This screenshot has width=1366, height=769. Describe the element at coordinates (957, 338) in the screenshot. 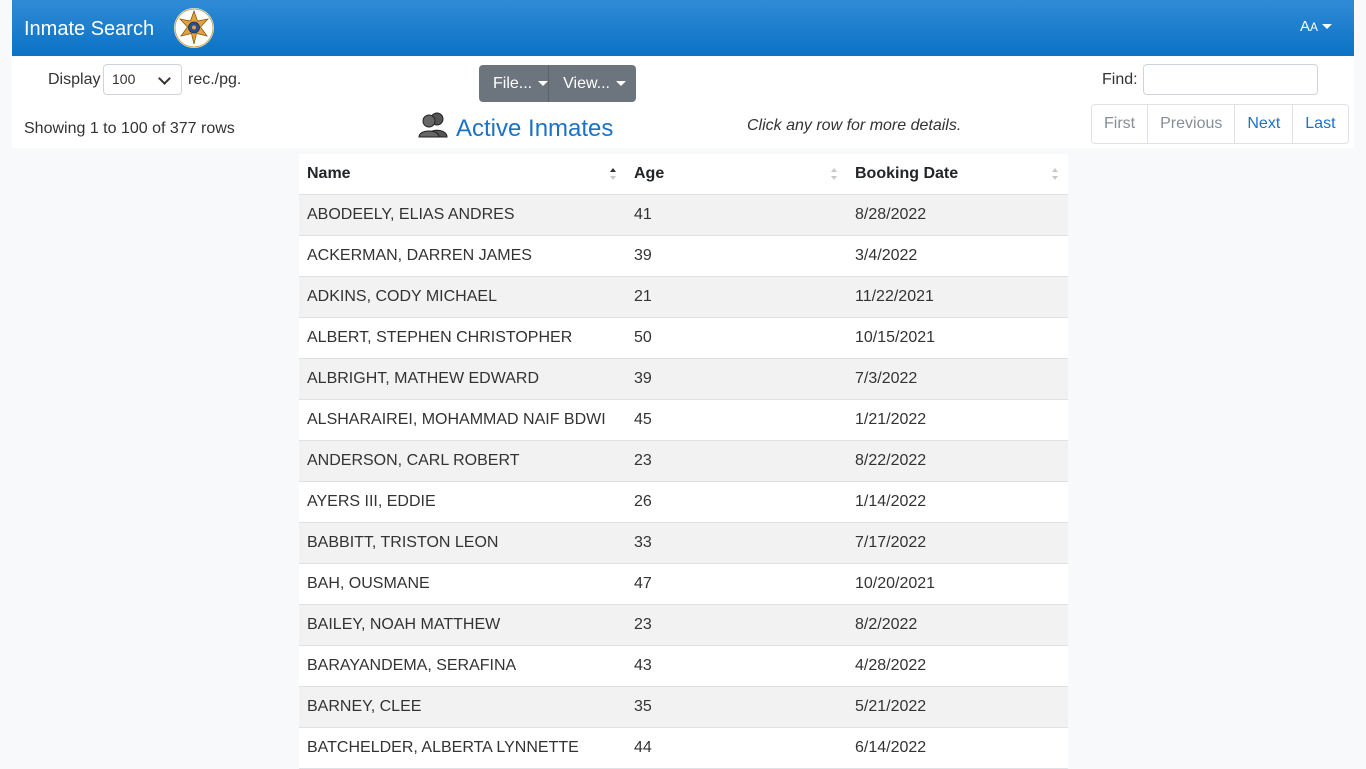

I see `cell-booking-date: 10/15/2021` at that location.